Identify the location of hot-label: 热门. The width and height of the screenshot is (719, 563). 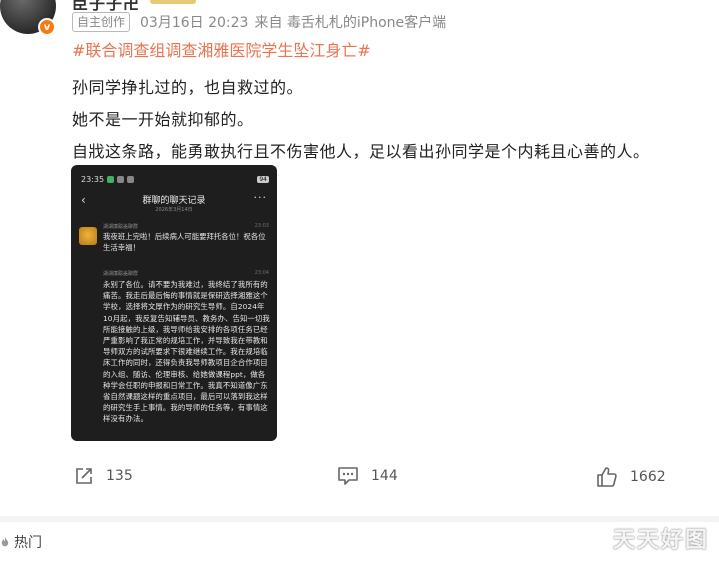
(28, 543).